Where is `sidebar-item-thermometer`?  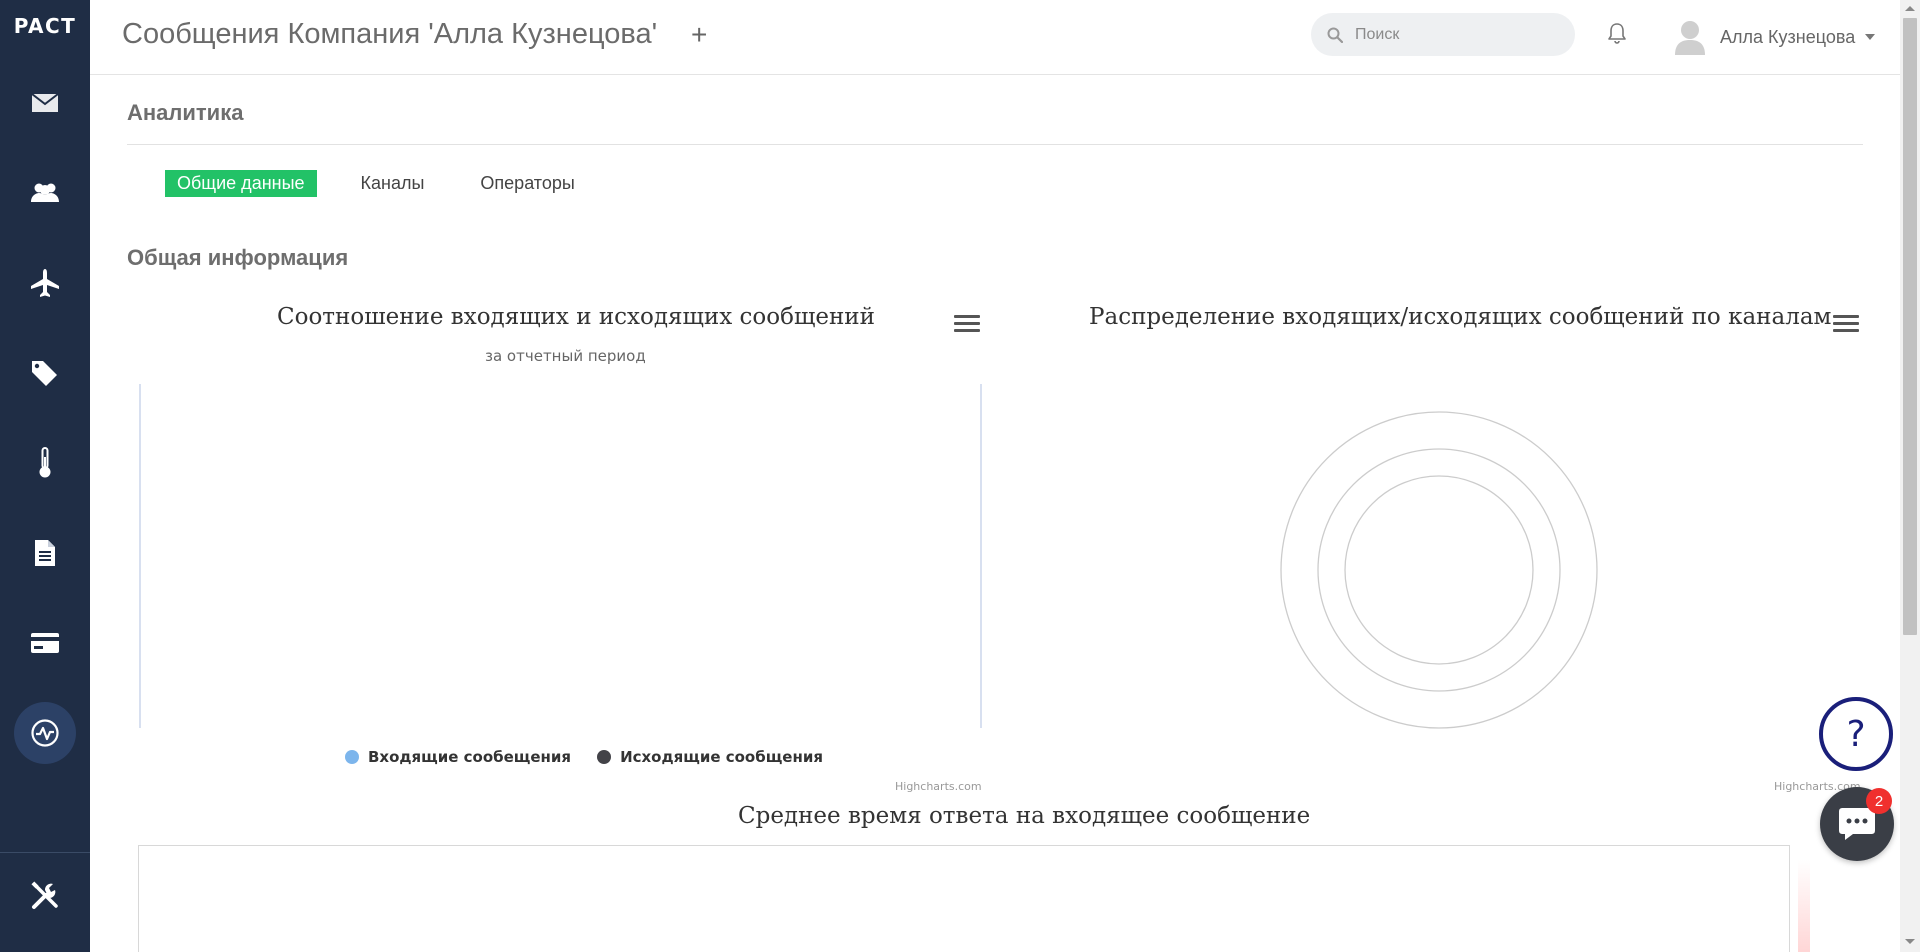 sidebar-item-thermometer is located at coordinates (45, 463).